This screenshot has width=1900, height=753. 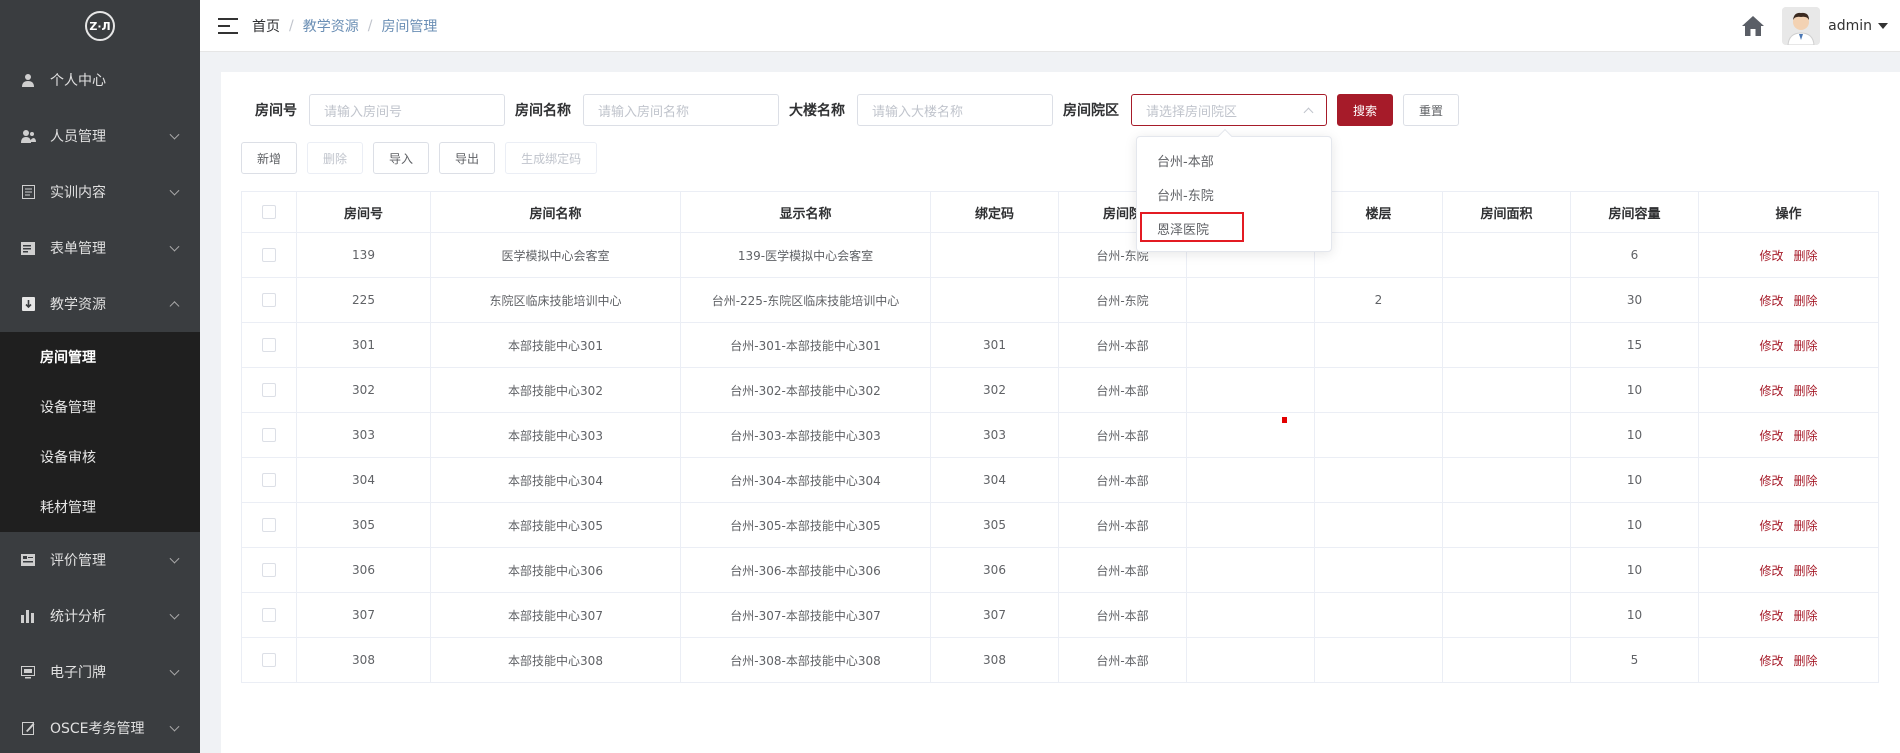 I want to click on table-cell-code, so click(x=995, y=300).